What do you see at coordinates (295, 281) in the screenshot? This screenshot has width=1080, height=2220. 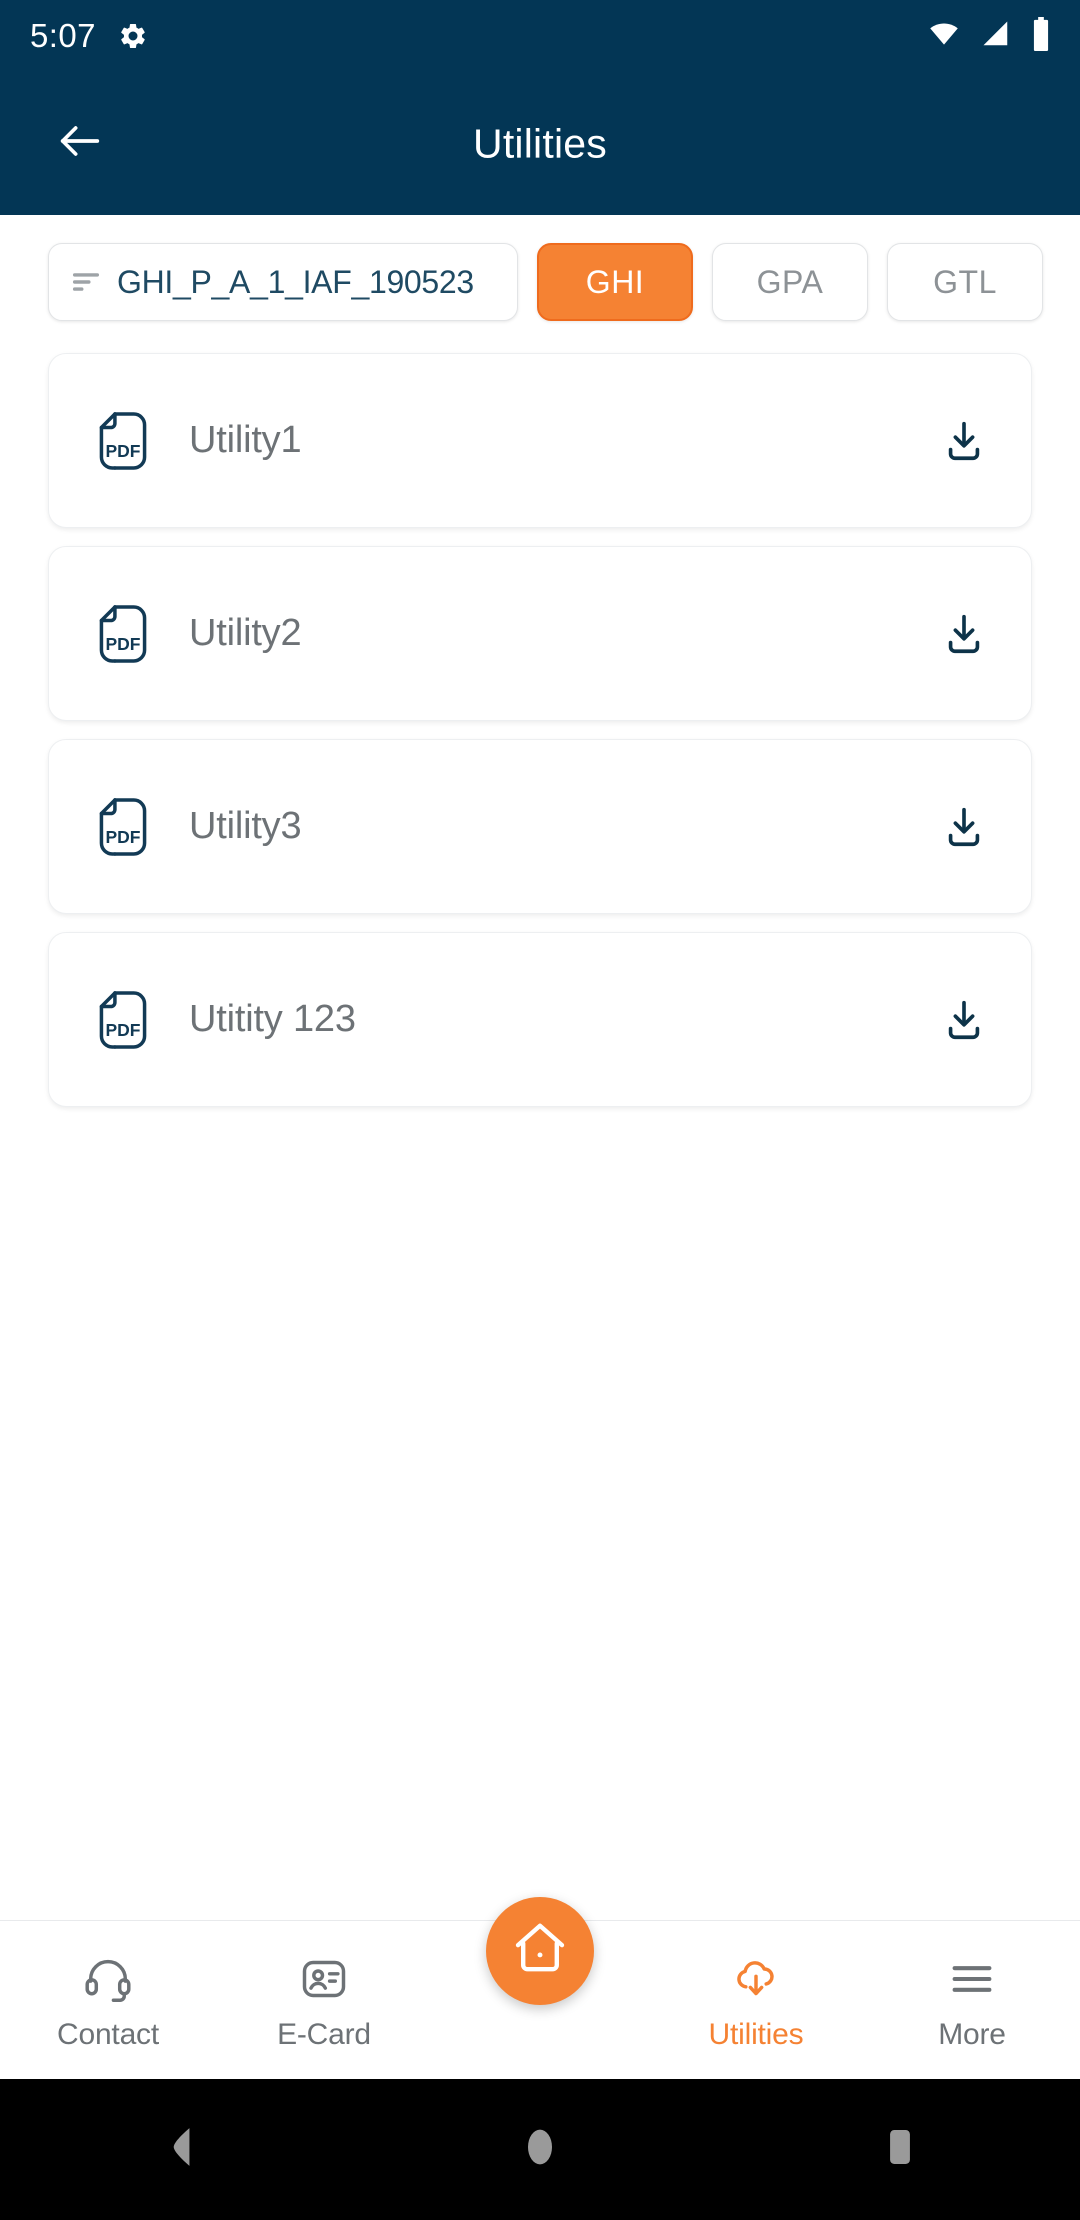 I see `filter-policy-value: GHI_P_A_1_IAF_190523` at bounding box center [295, 281].